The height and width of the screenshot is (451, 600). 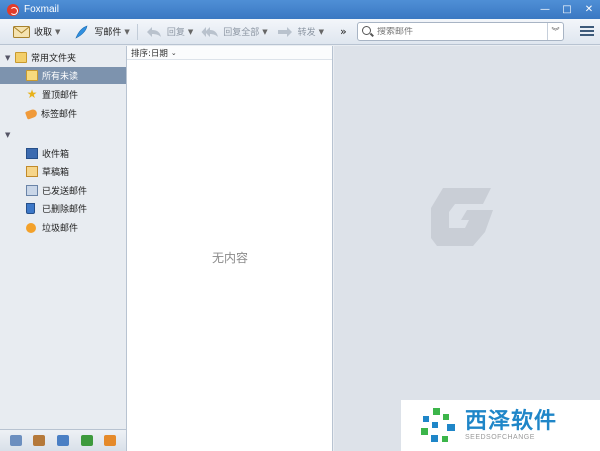 I want to click on sidebar-item-inbox: 收件箱, so click(x=63, y=153).